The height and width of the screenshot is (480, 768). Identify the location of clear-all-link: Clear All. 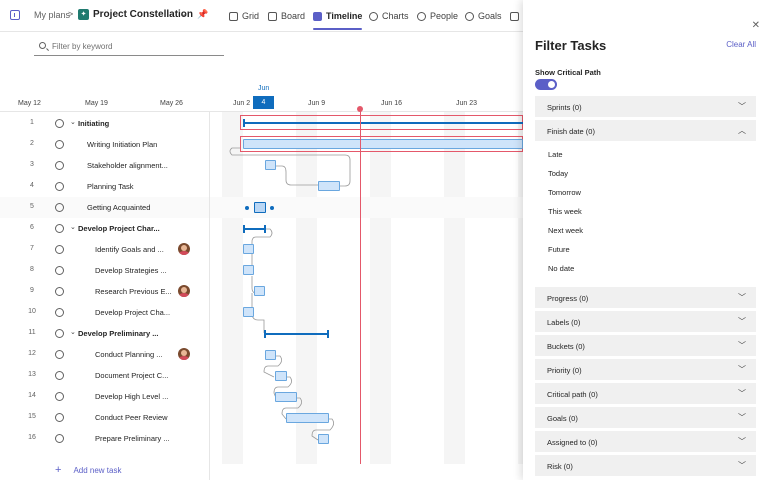
(741, 44).